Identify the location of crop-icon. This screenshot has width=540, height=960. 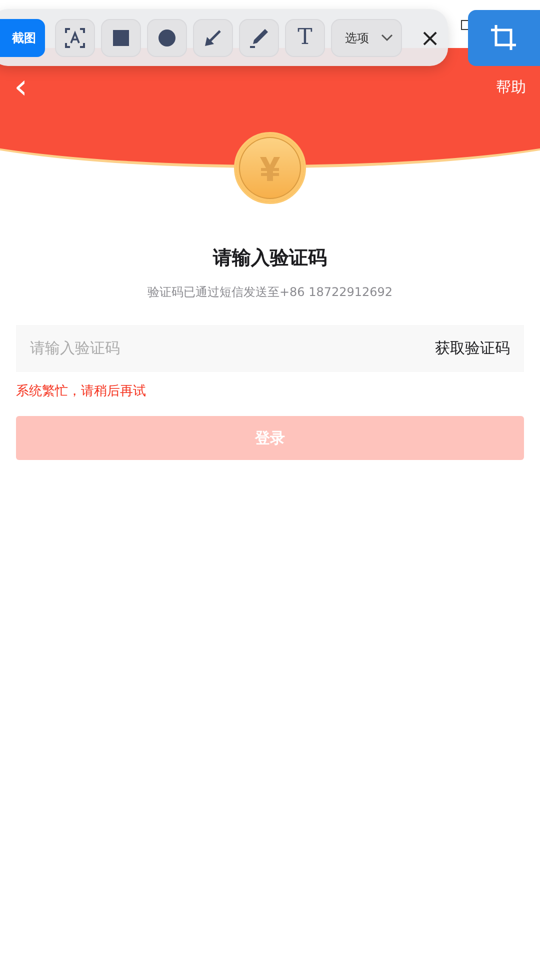
(504, 38).